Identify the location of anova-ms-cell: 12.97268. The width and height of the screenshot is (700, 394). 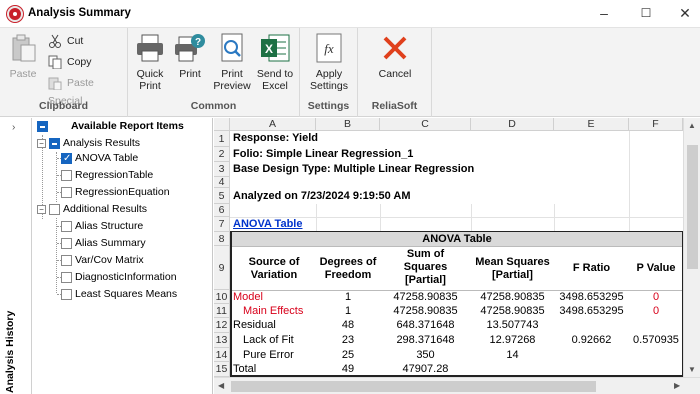
(512, 340).